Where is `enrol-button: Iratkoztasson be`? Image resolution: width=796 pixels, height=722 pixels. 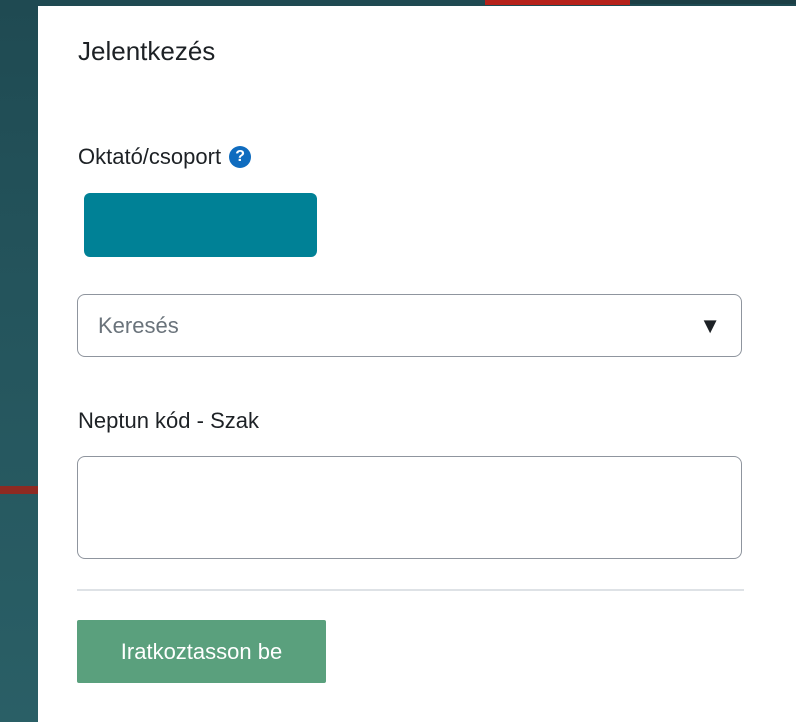
enrol-button: Iratkoztasson be is located at coordinates (201, 651).